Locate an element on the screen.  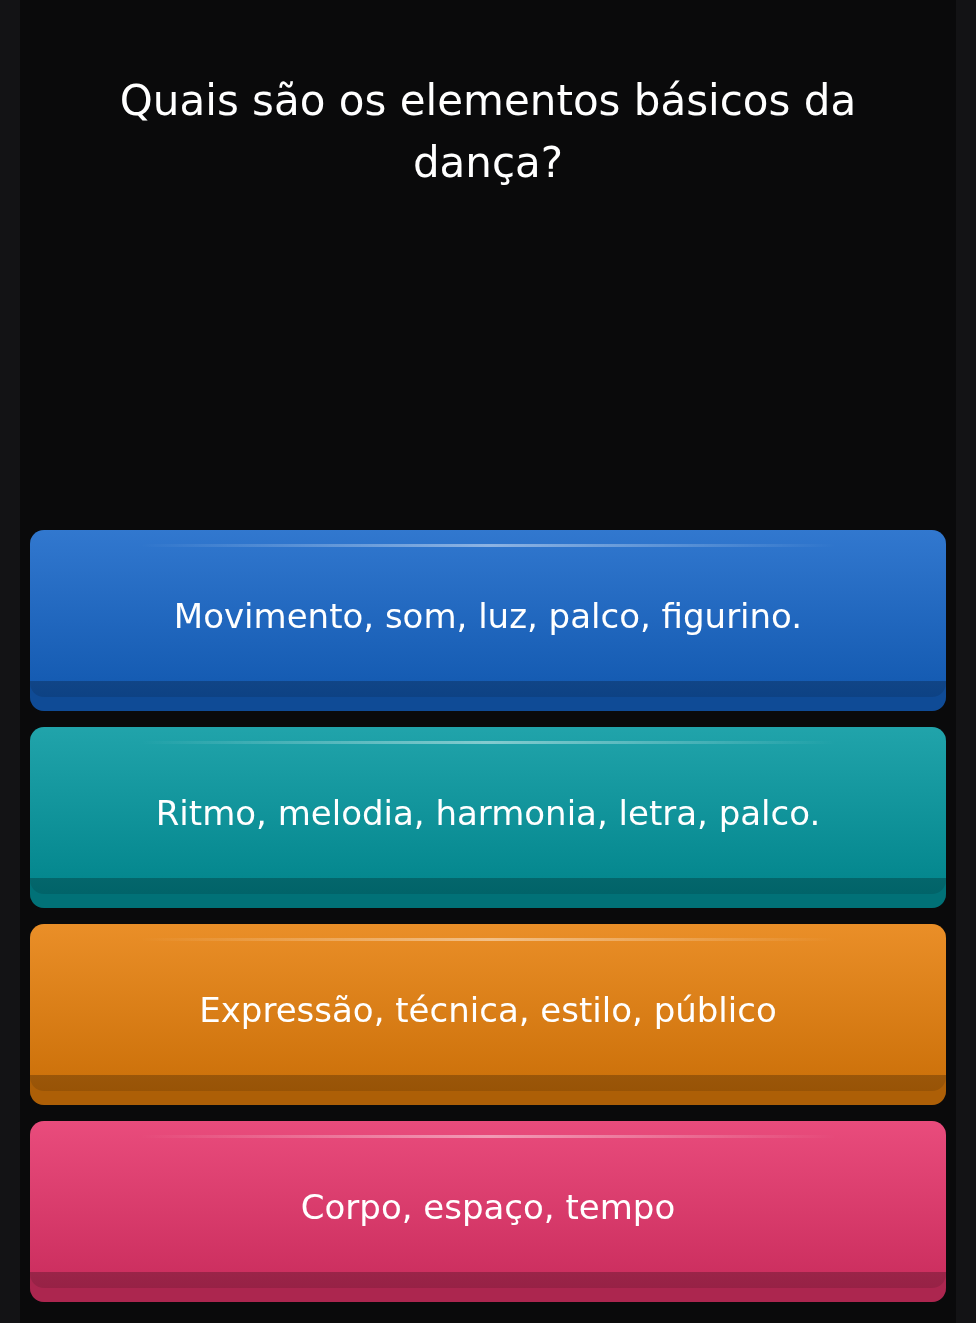
answer-button: Expressão, técnica, estilo, público is located at coordinates (488, 1014).